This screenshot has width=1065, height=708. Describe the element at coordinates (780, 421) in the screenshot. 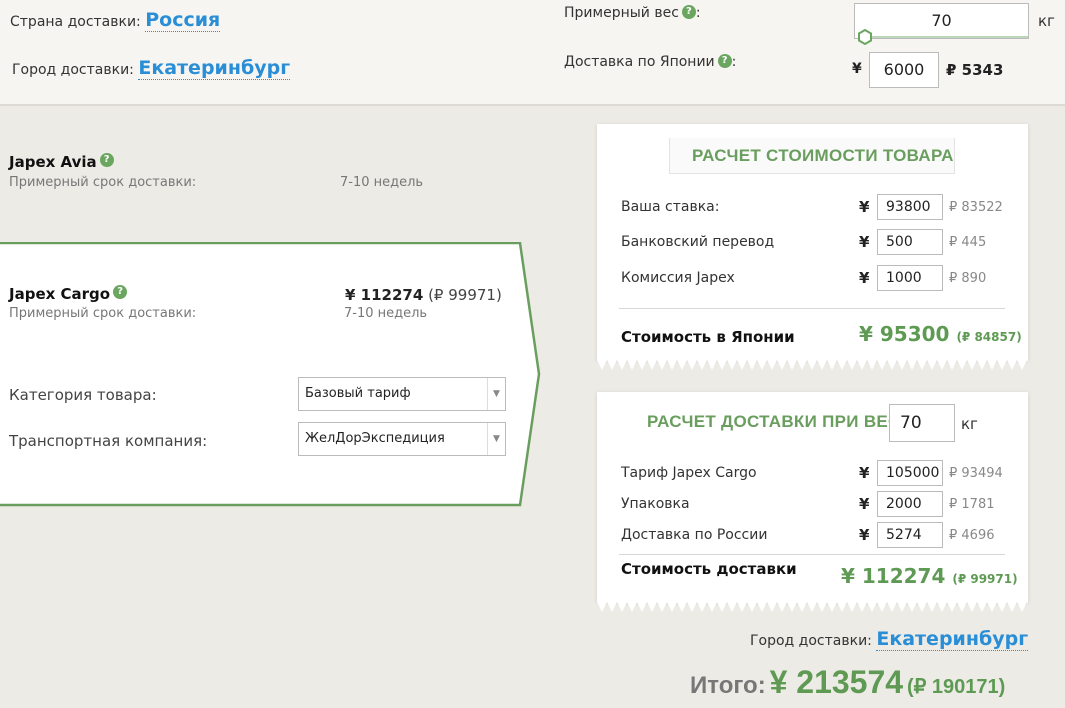

I see `delivery-card-title: РАСЧЕТ ДОСТАВКИ ПРИ ВЕСЕ` at that location.